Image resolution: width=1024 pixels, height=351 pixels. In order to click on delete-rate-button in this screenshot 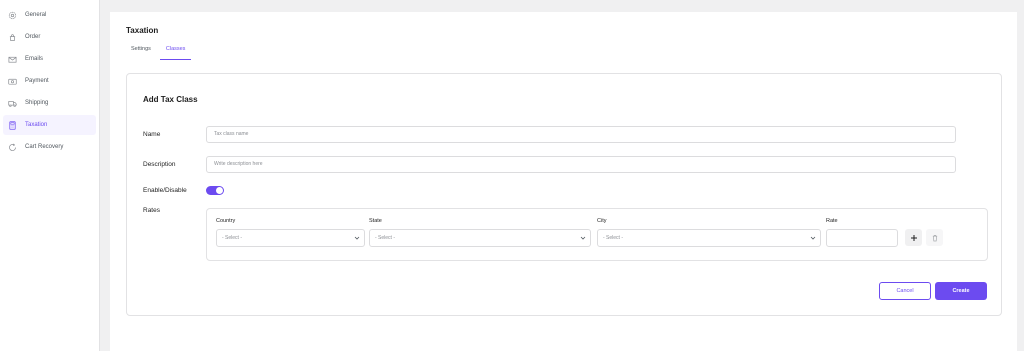, I will do `click(934, 237)`.